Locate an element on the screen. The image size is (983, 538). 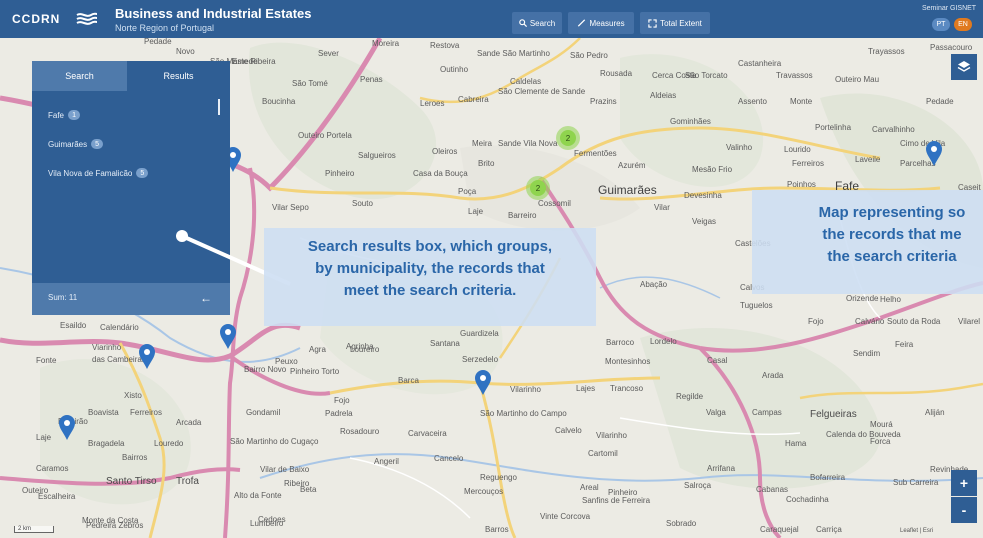
place-label: Angeril is located at coordinates (386, 461).